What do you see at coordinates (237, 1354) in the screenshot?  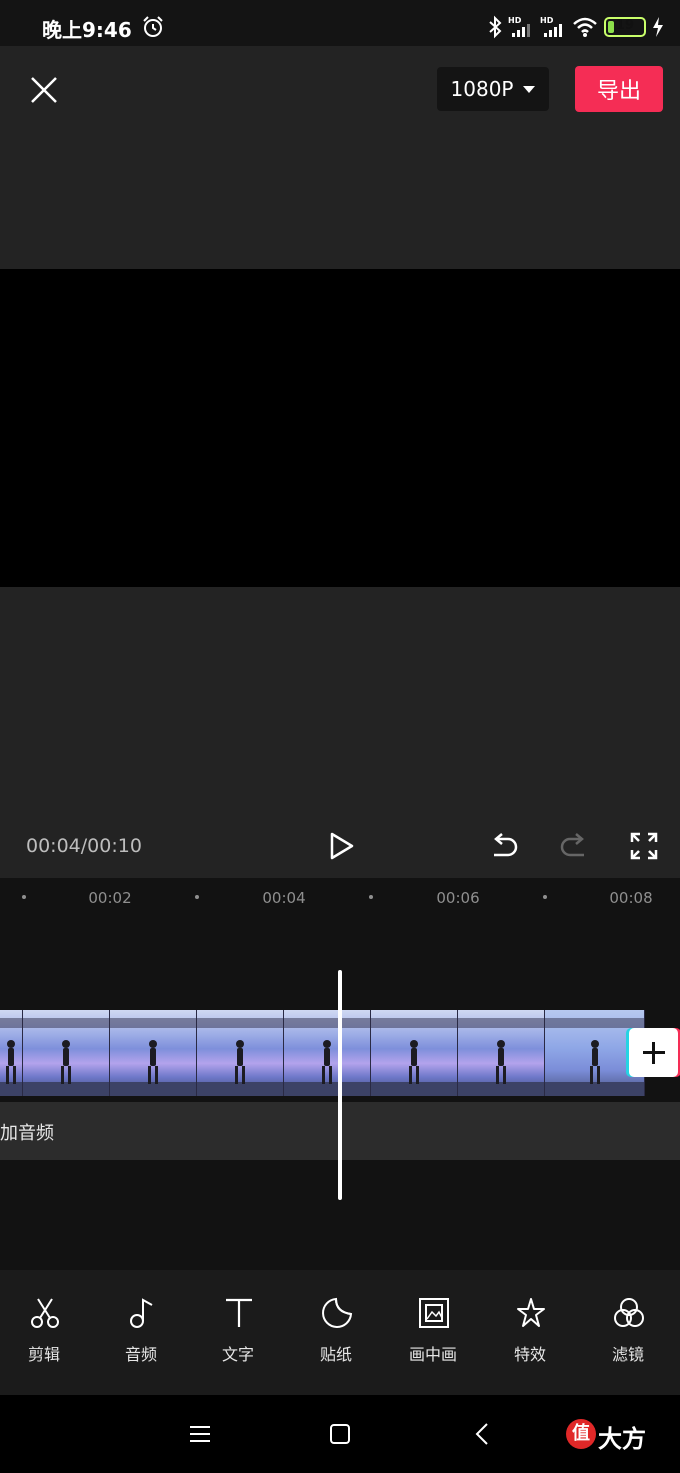 I see `tool-label: 文字` at bounding box center [237, 1354].